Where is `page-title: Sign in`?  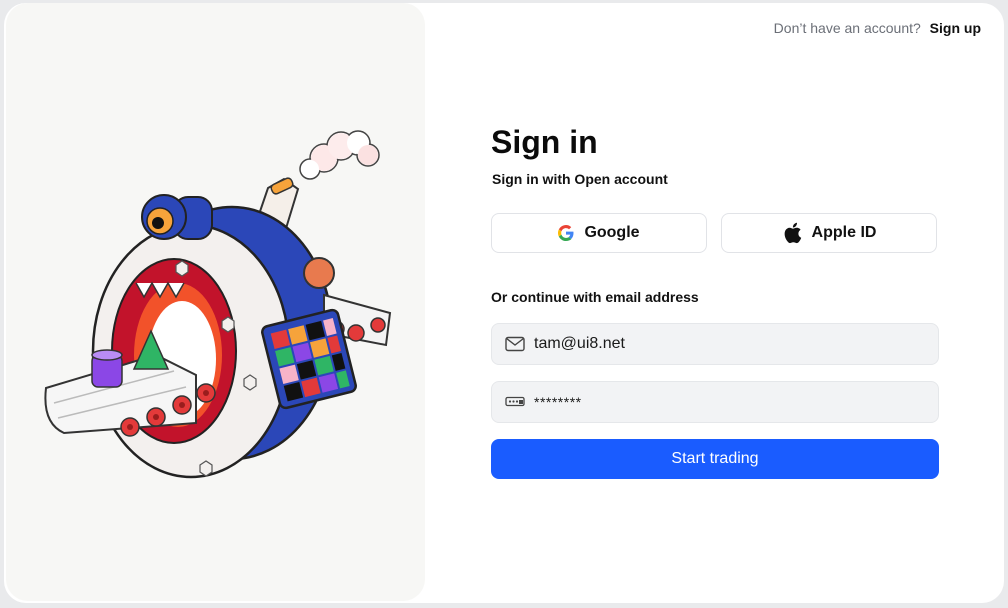
page-title: Sign in is located at coordinates (544, 142).